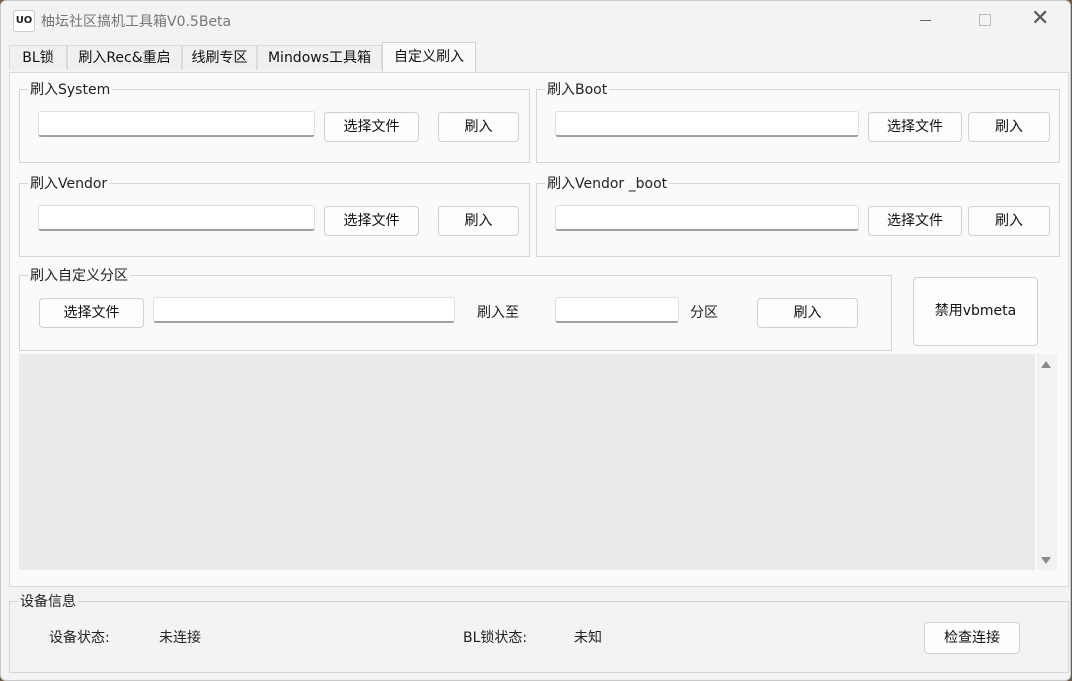 Image resolution: width=1072 pixels, height=681 pixels. I want to click on close-button: ✕, so click(1042, 20).